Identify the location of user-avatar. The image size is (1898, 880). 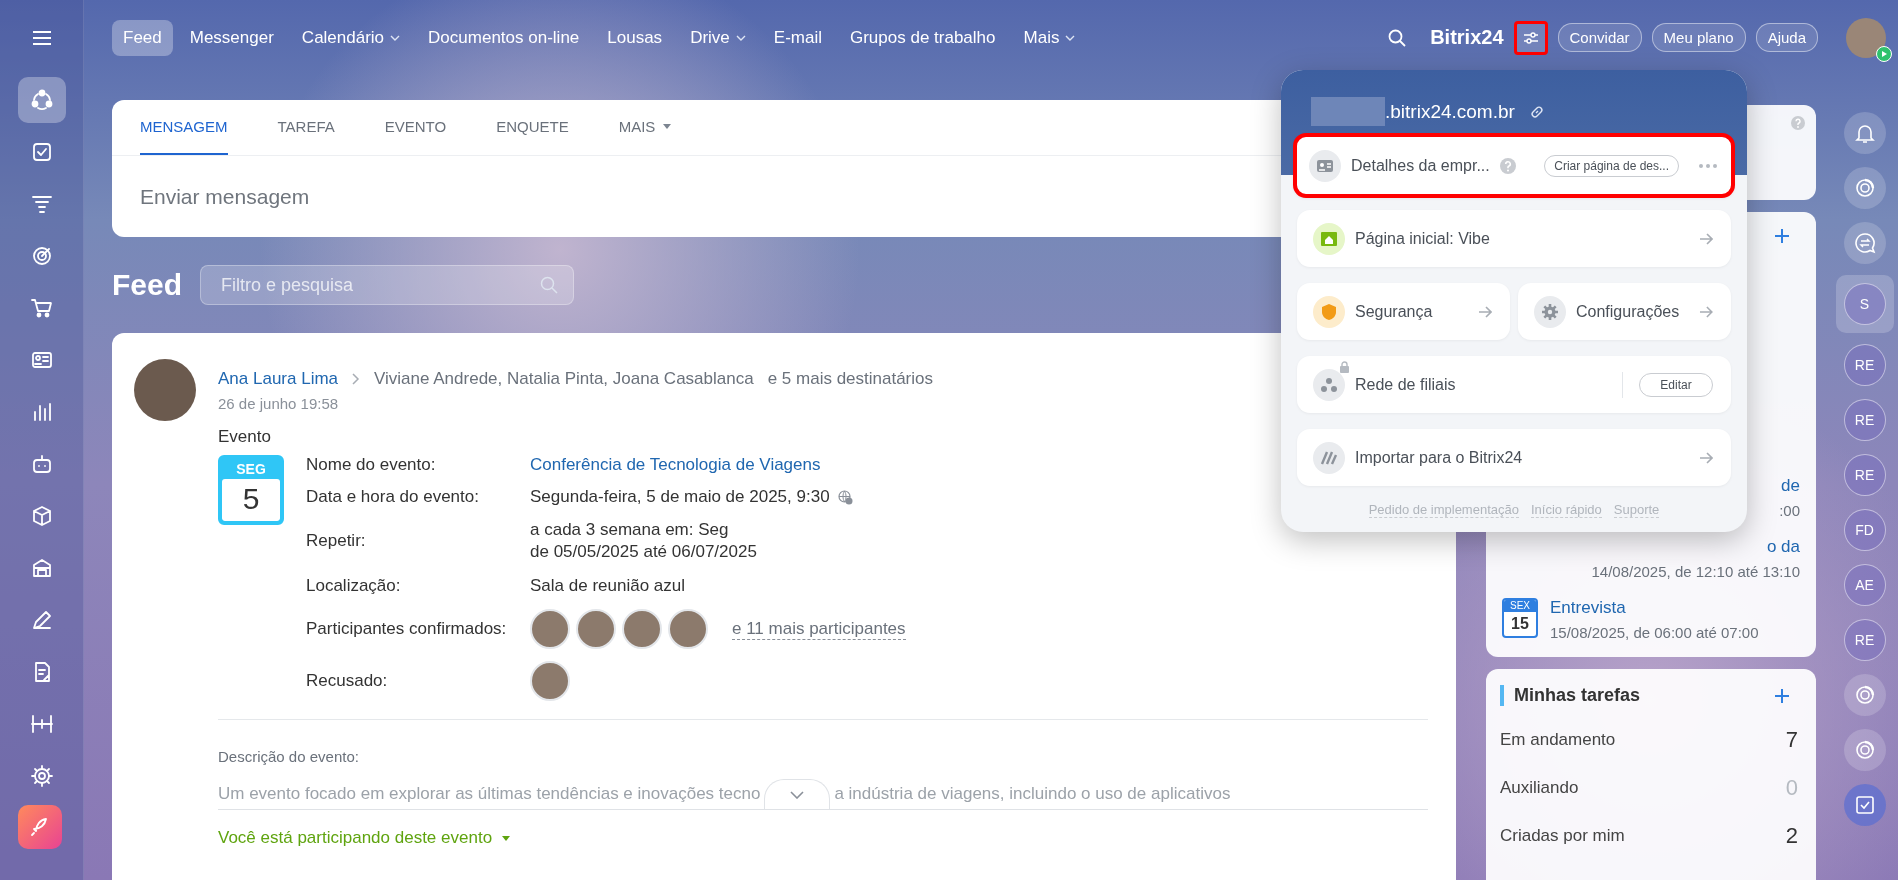
(1866, 37).